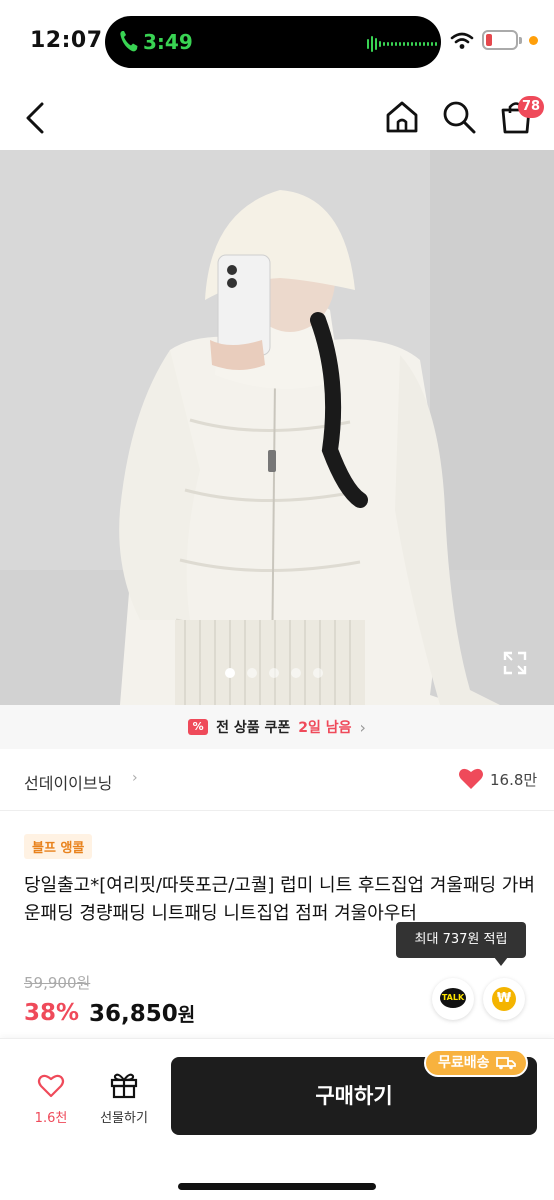 This screenshot has width=554, height=1200. I want to click on price-unit: 원, so click(186, 1015).